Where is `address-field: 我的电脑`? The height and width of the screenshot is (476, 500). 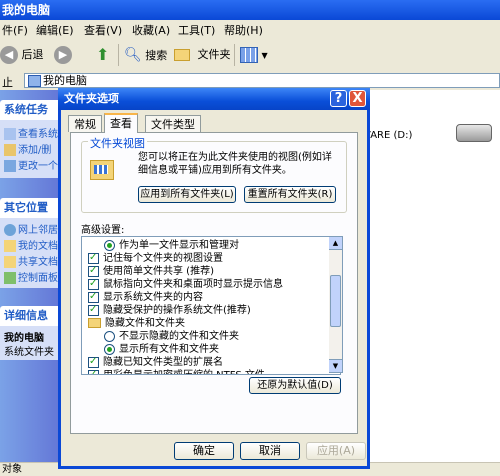 address-field: 我的电脑 is located at coordinates (262, 80).